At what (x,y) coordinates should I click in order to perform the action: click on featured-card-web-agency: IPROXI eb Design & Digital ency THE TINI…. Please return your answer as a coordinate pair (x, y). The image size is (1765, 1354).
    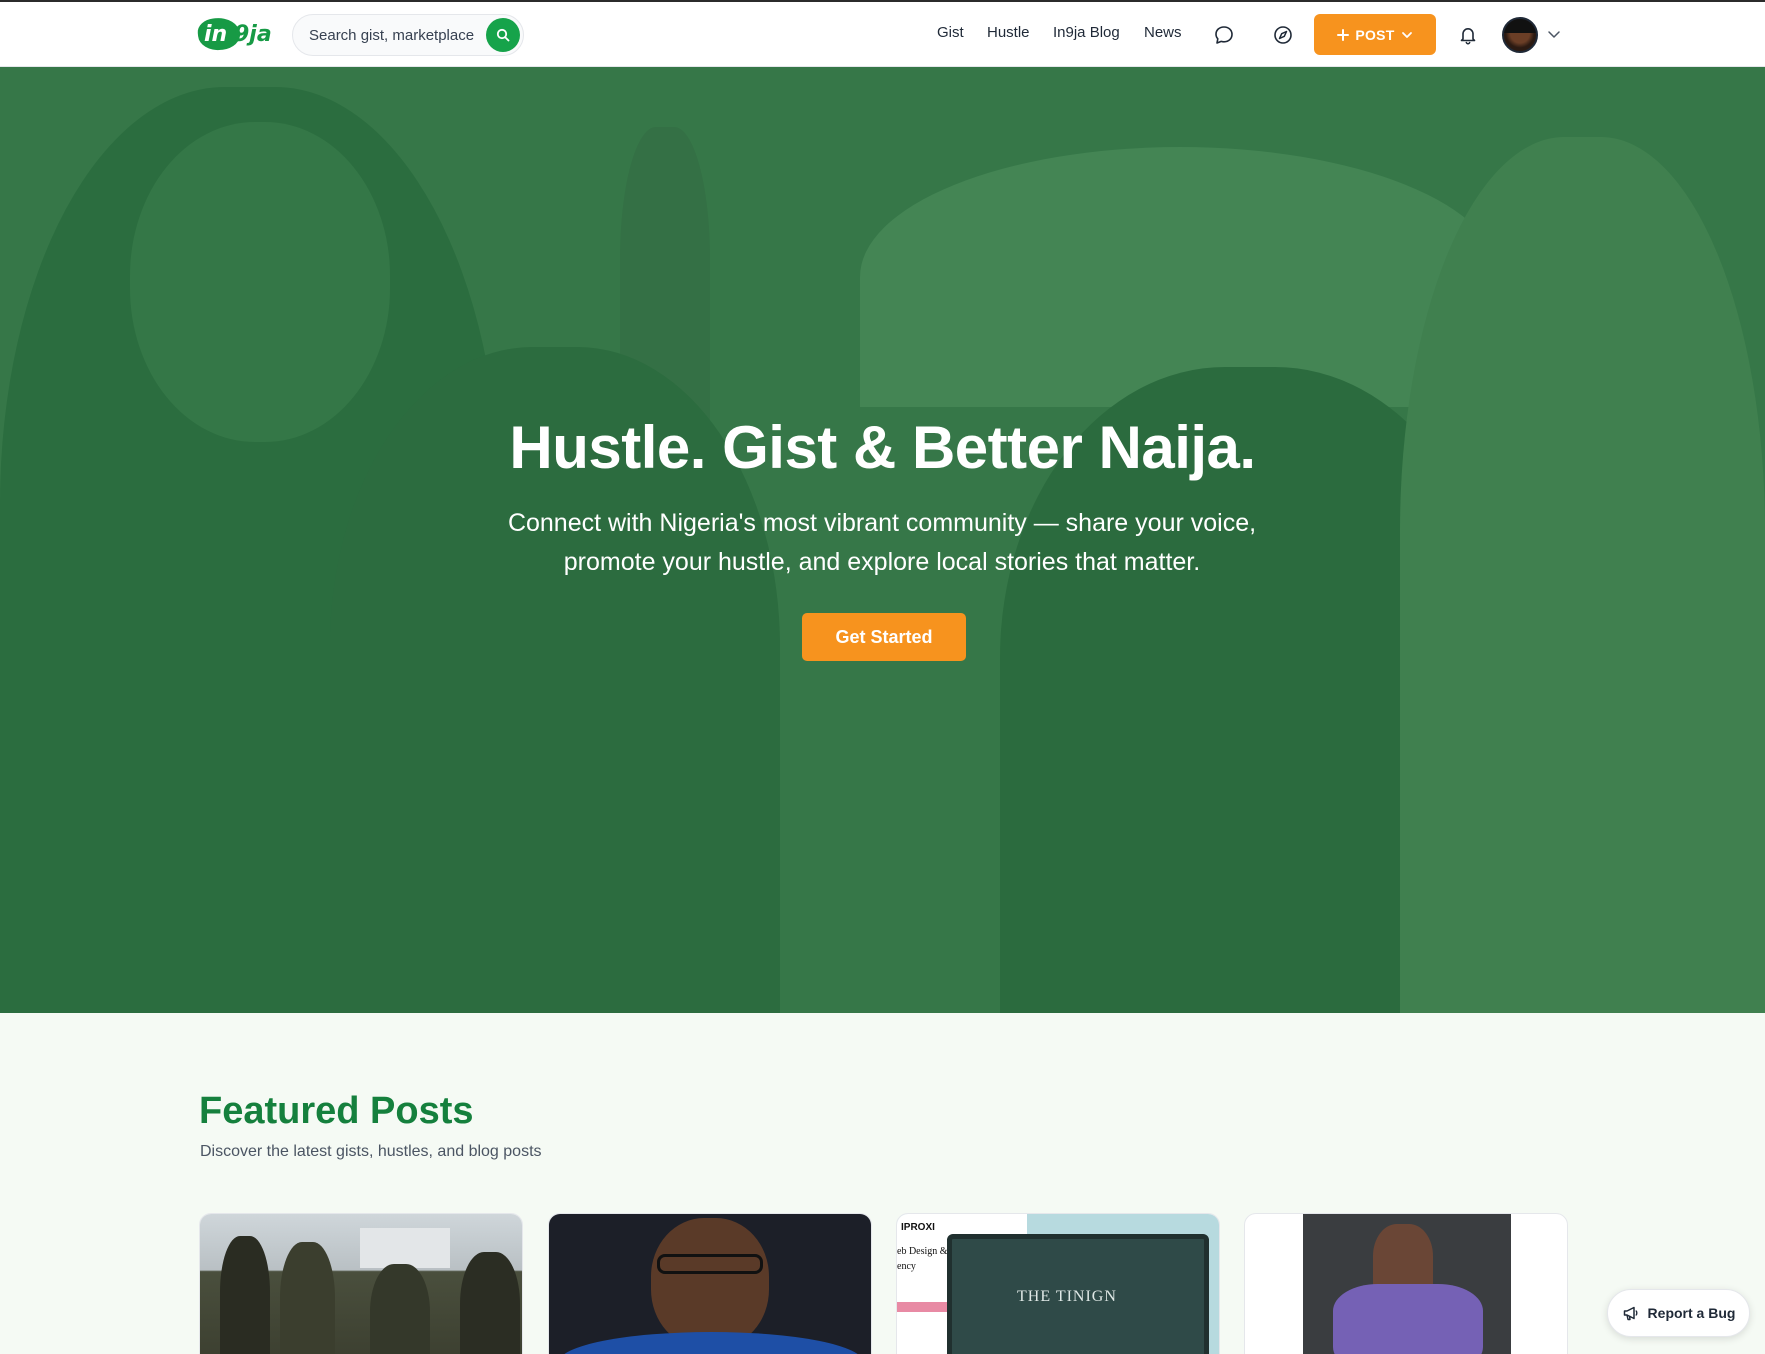
    Looking at the image, I should click on (1058, 1283).